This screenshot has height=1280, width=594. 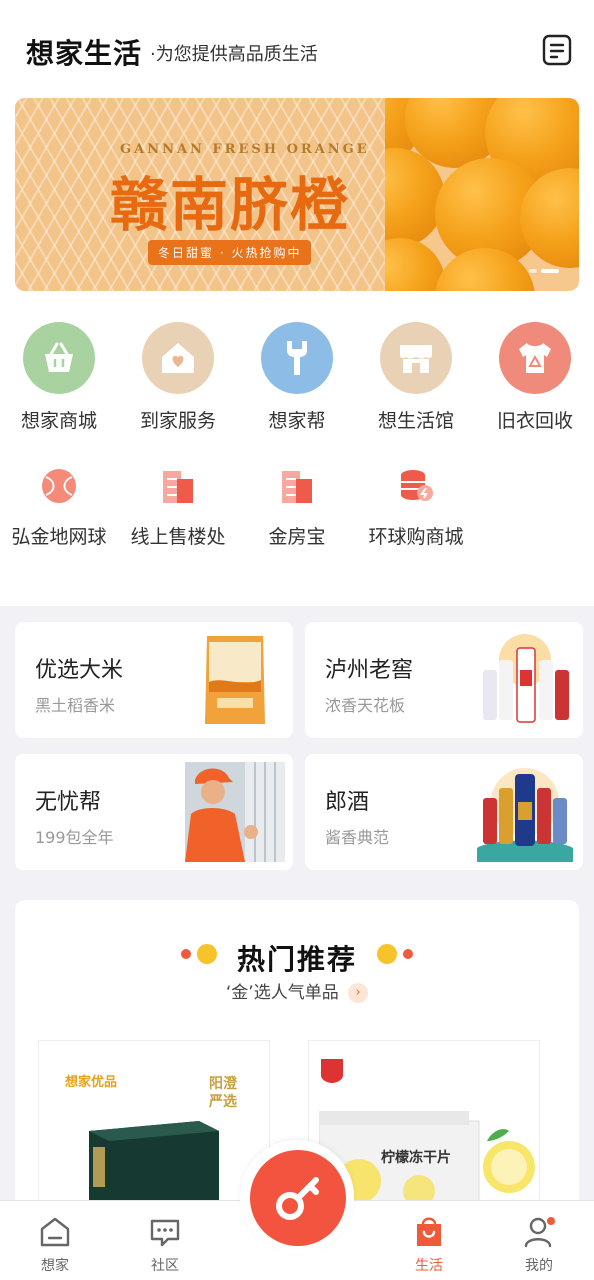 I want to click on rice-bag-image, so click(x=235, y=680).